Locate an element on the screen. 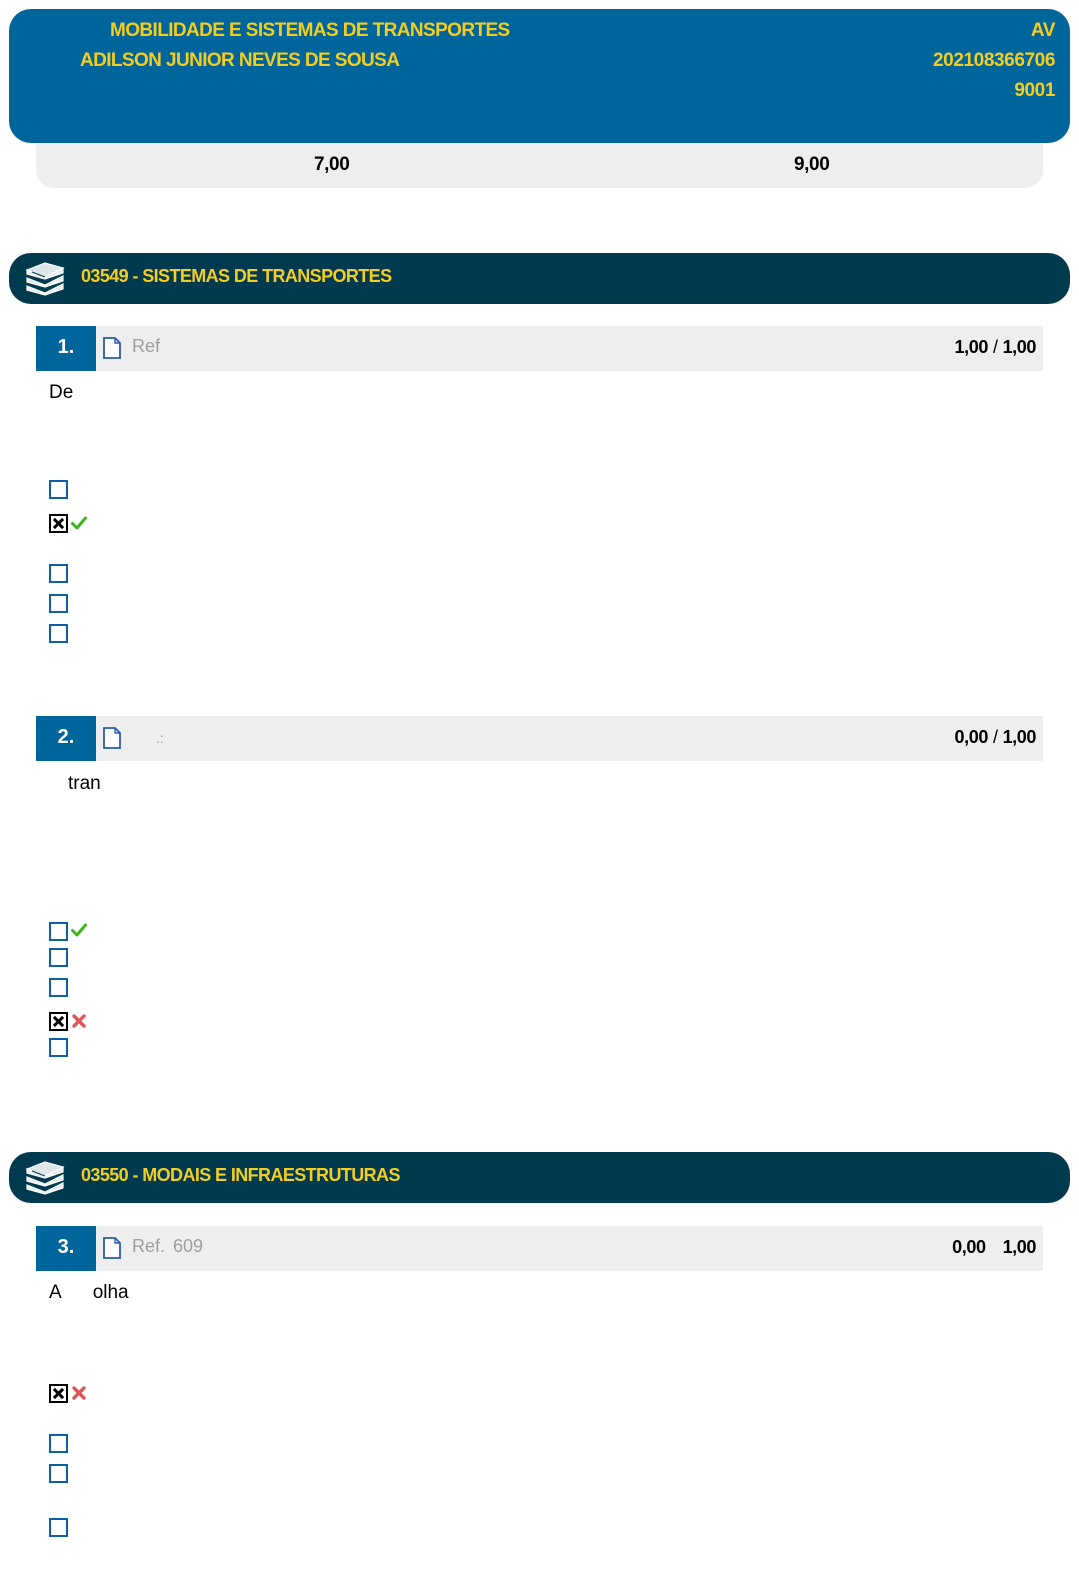 The image size is (1079, 1570). question-text-b: olha is located at coordinates (110, 1292).